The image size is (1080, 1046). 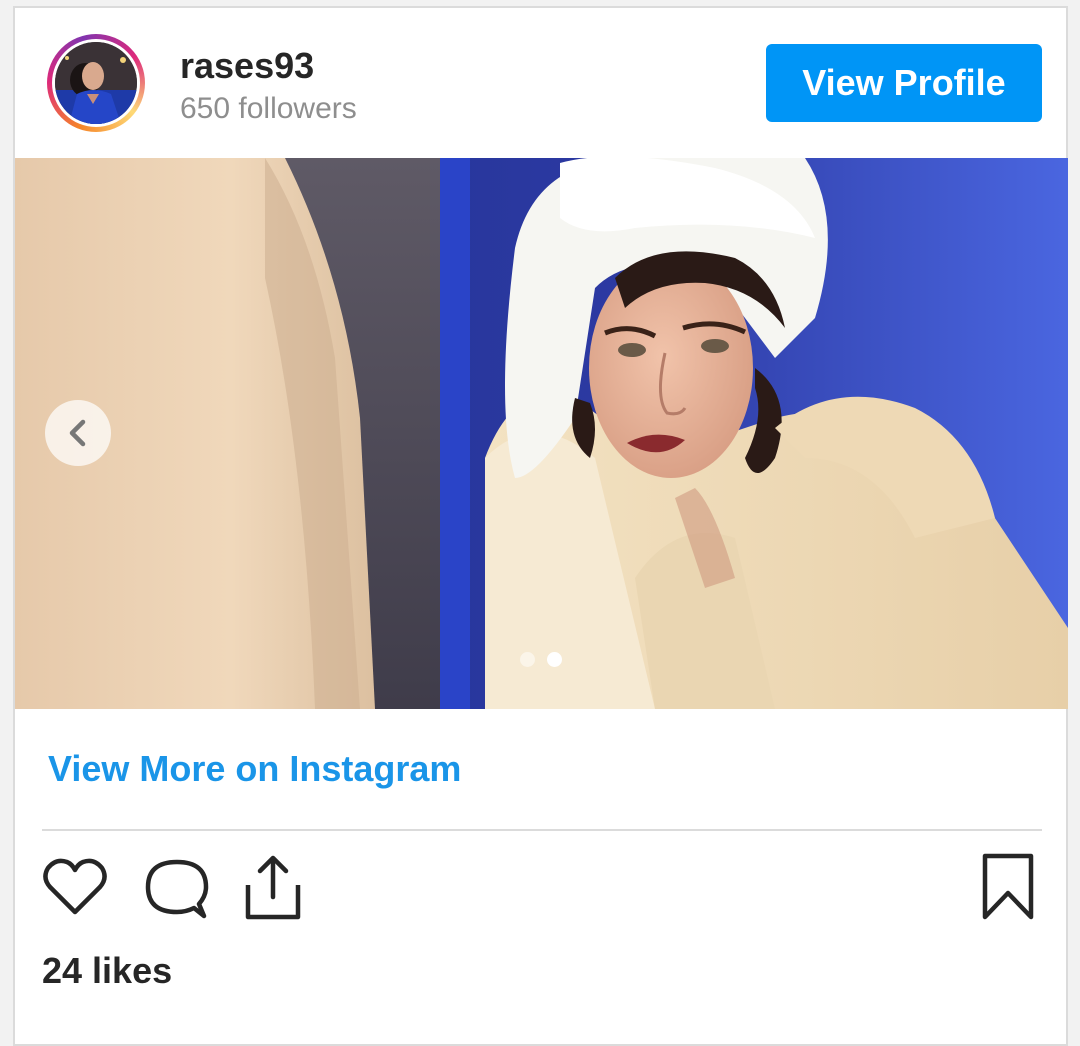 I want to click on share-upload-icon, so click(x=273, y=887).